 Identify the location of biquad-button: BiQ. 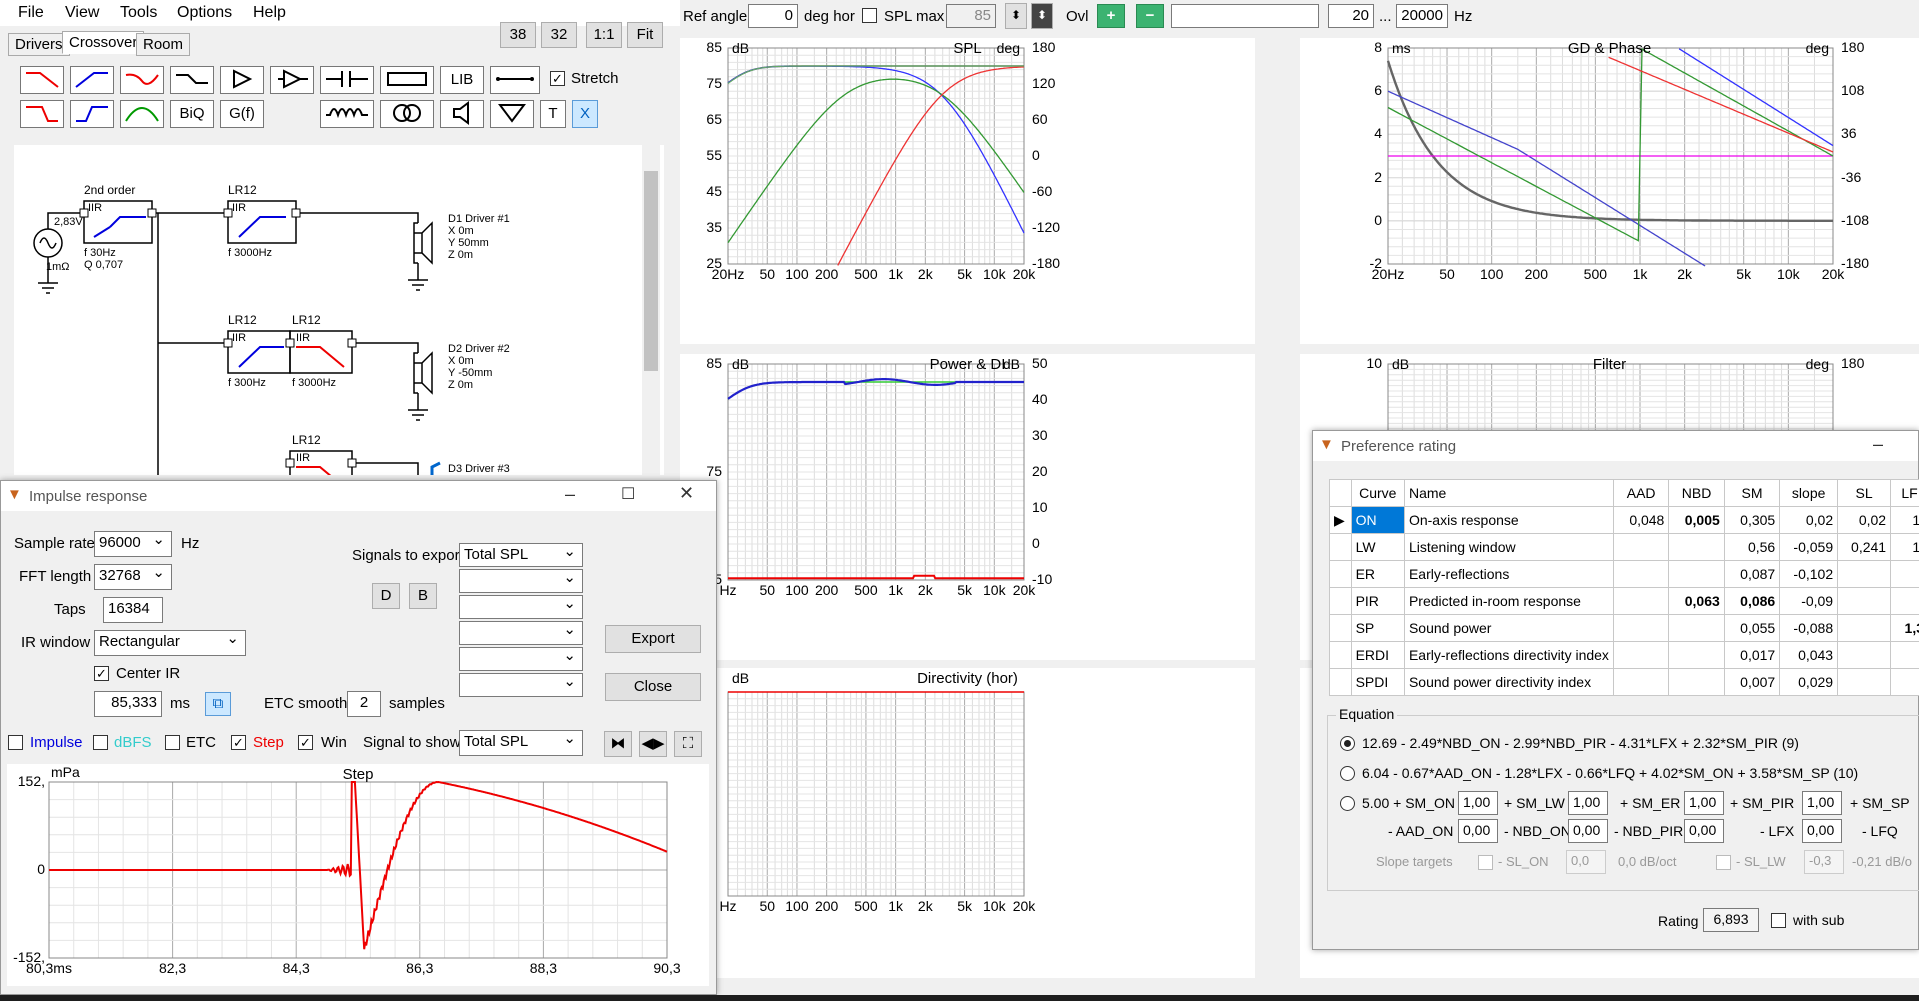
(192, 114).